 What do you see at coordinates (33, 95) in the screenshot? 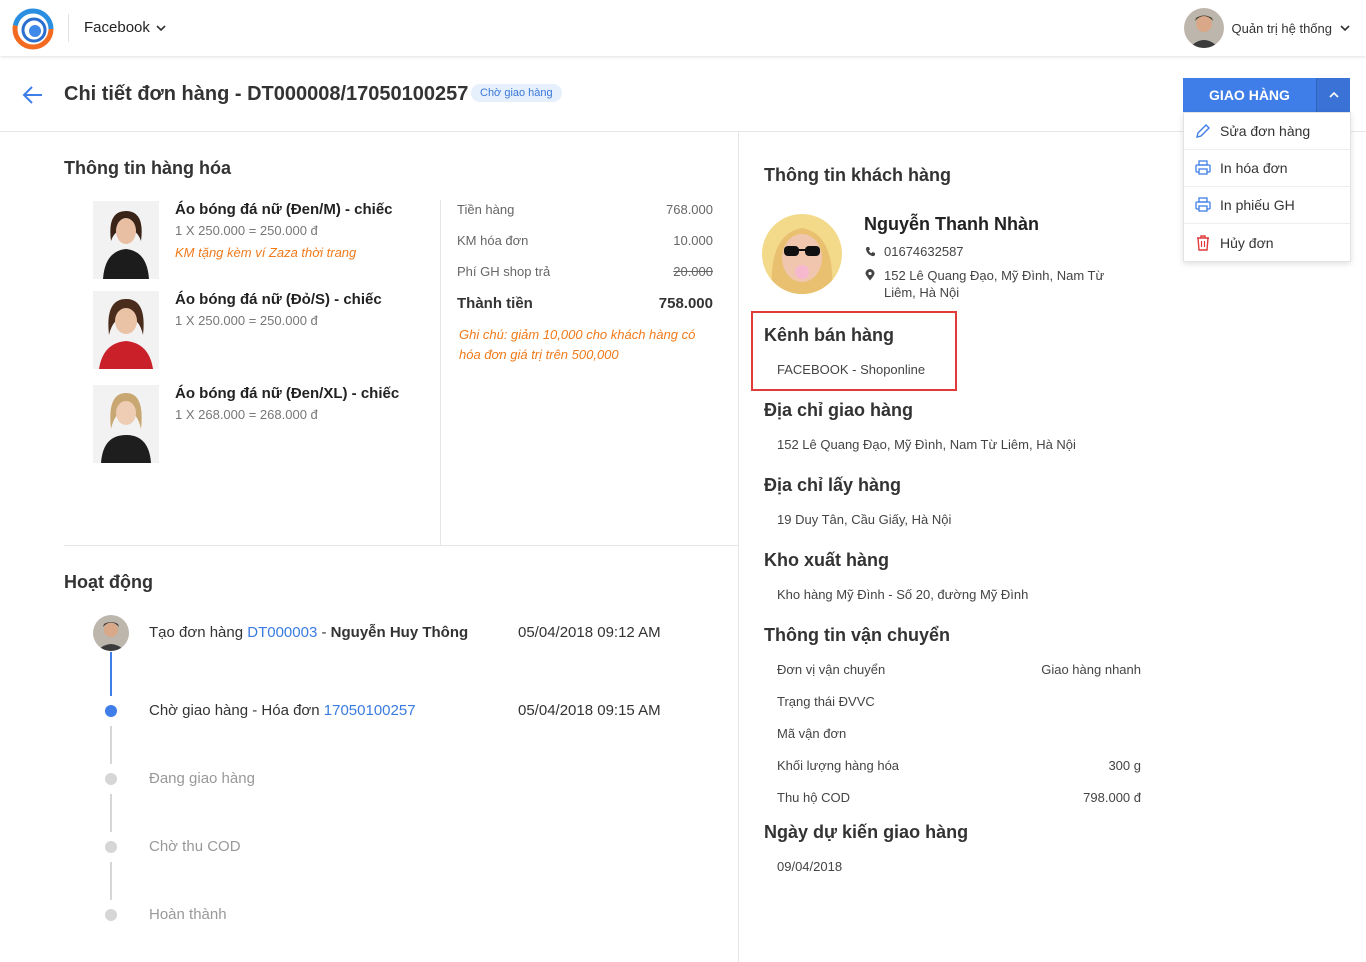
I see `back-arrow-icon` at bounding box center [33, 95].